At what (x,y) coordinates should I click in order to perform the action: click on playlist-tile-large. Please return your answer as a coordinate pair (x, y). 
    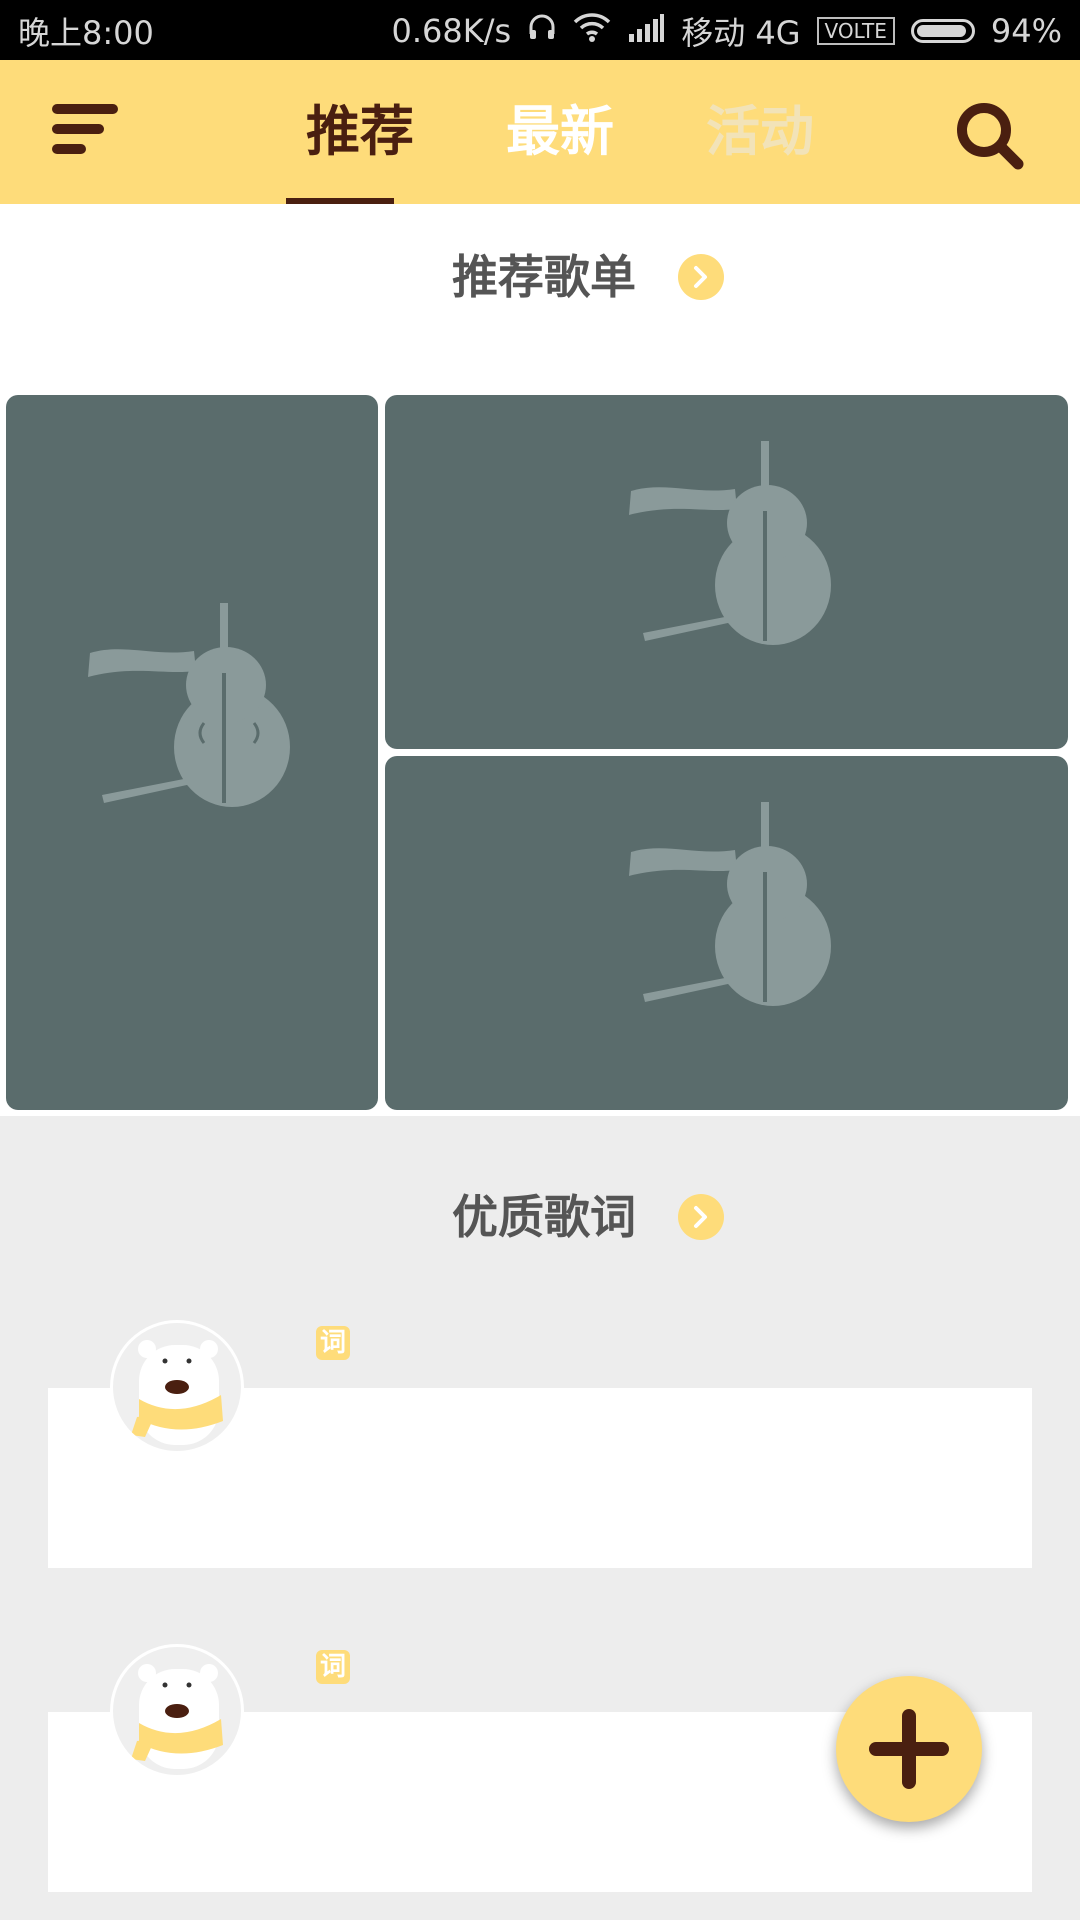
    Looking at the image, I should click on (192, 752).